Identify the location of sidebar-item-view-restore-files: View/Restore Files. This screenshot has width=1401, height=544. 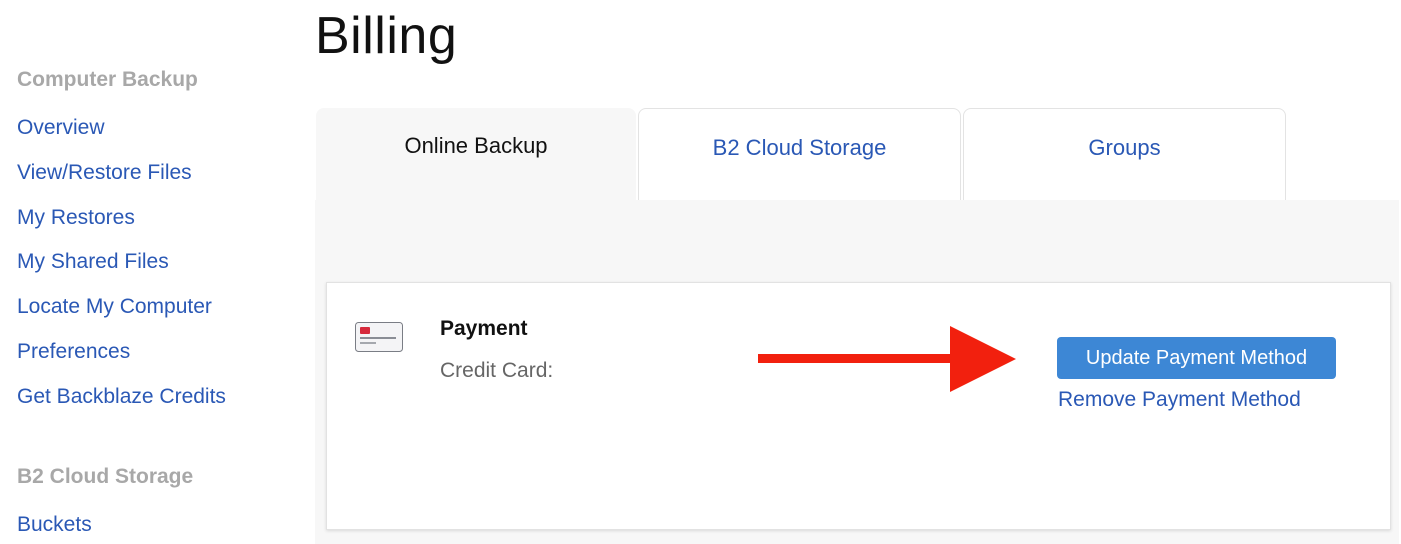
(104, 173).